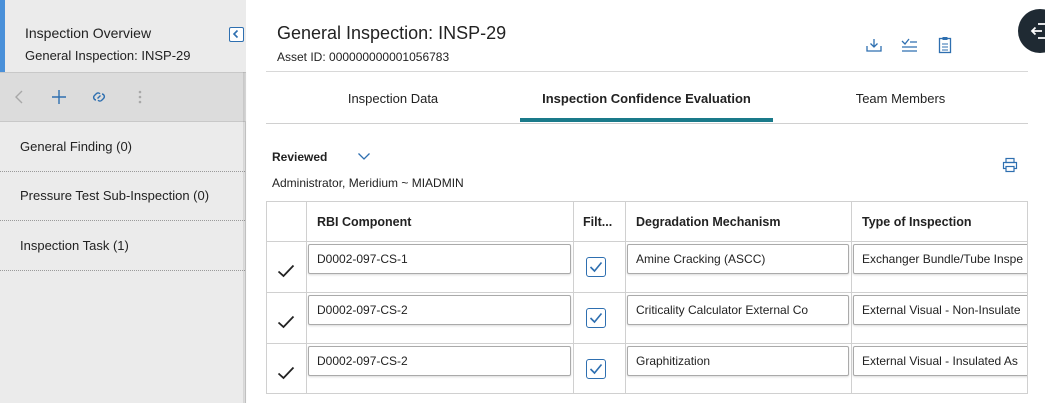 This screenshot has width=1045, height=403. I want to click on exit-icon, so click(1037, 31).